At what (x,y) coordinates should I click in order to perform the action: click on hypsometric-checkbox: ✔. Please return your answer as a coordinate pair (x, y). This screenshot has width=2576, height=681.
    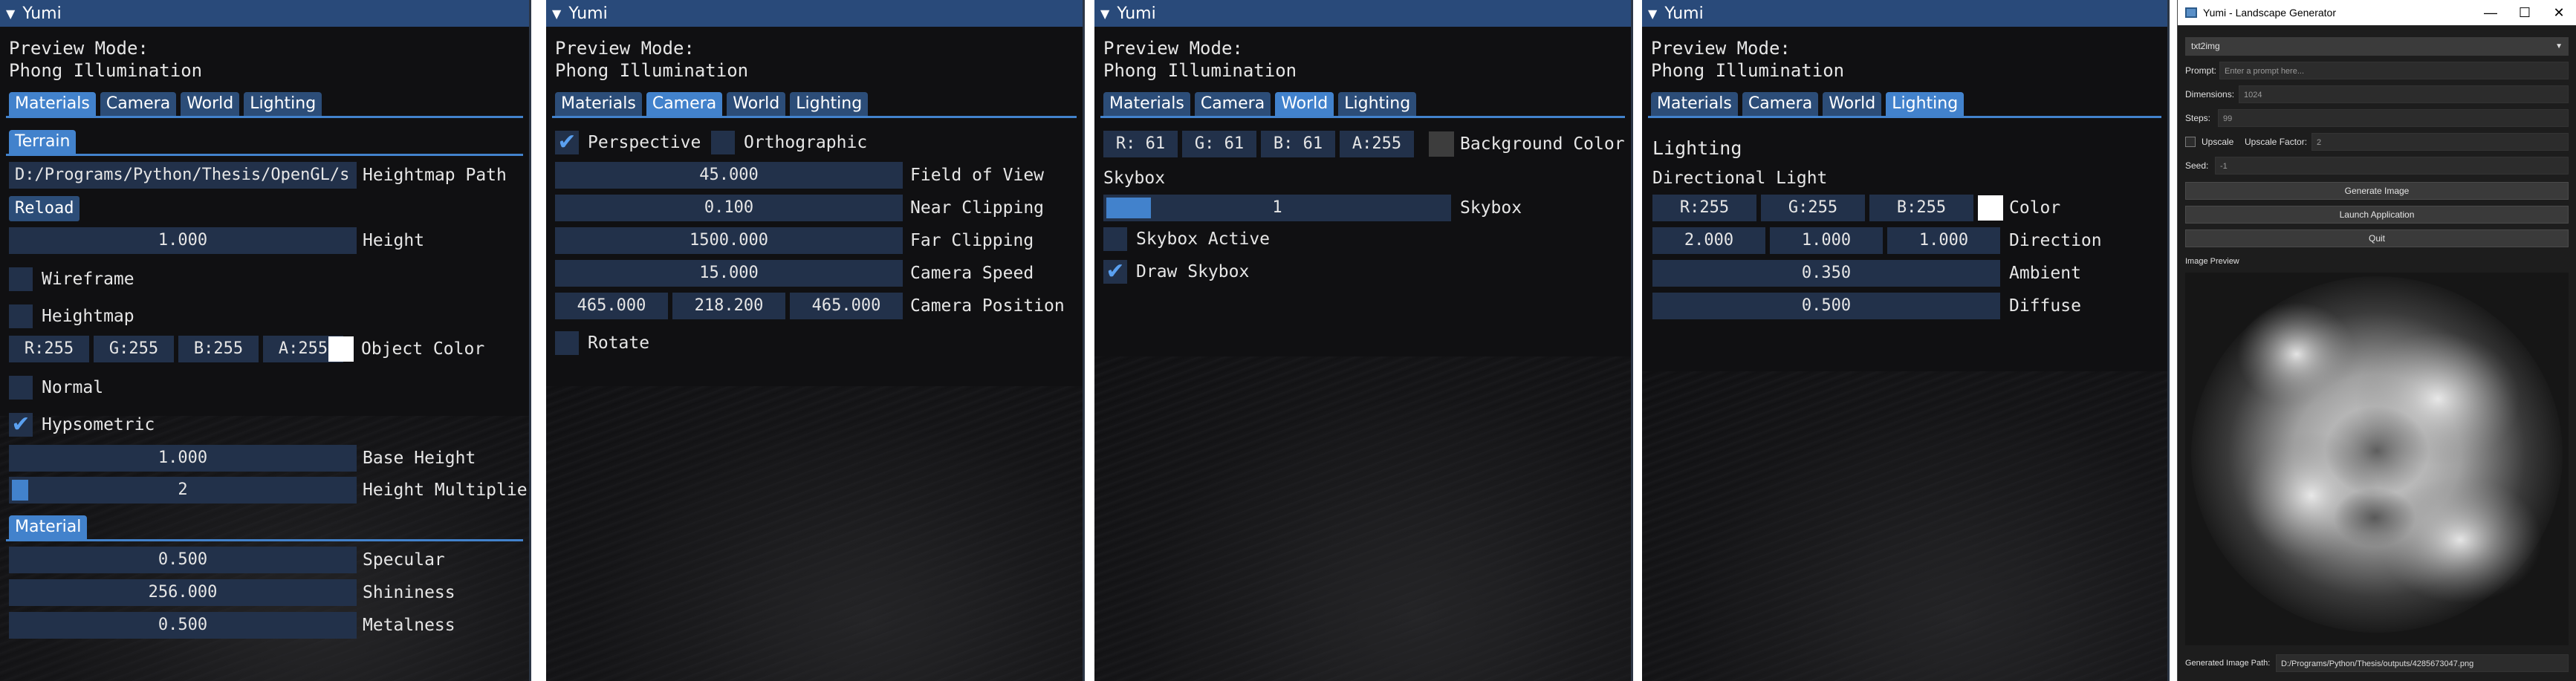
    Looking at the image, I should click on (21, 425).